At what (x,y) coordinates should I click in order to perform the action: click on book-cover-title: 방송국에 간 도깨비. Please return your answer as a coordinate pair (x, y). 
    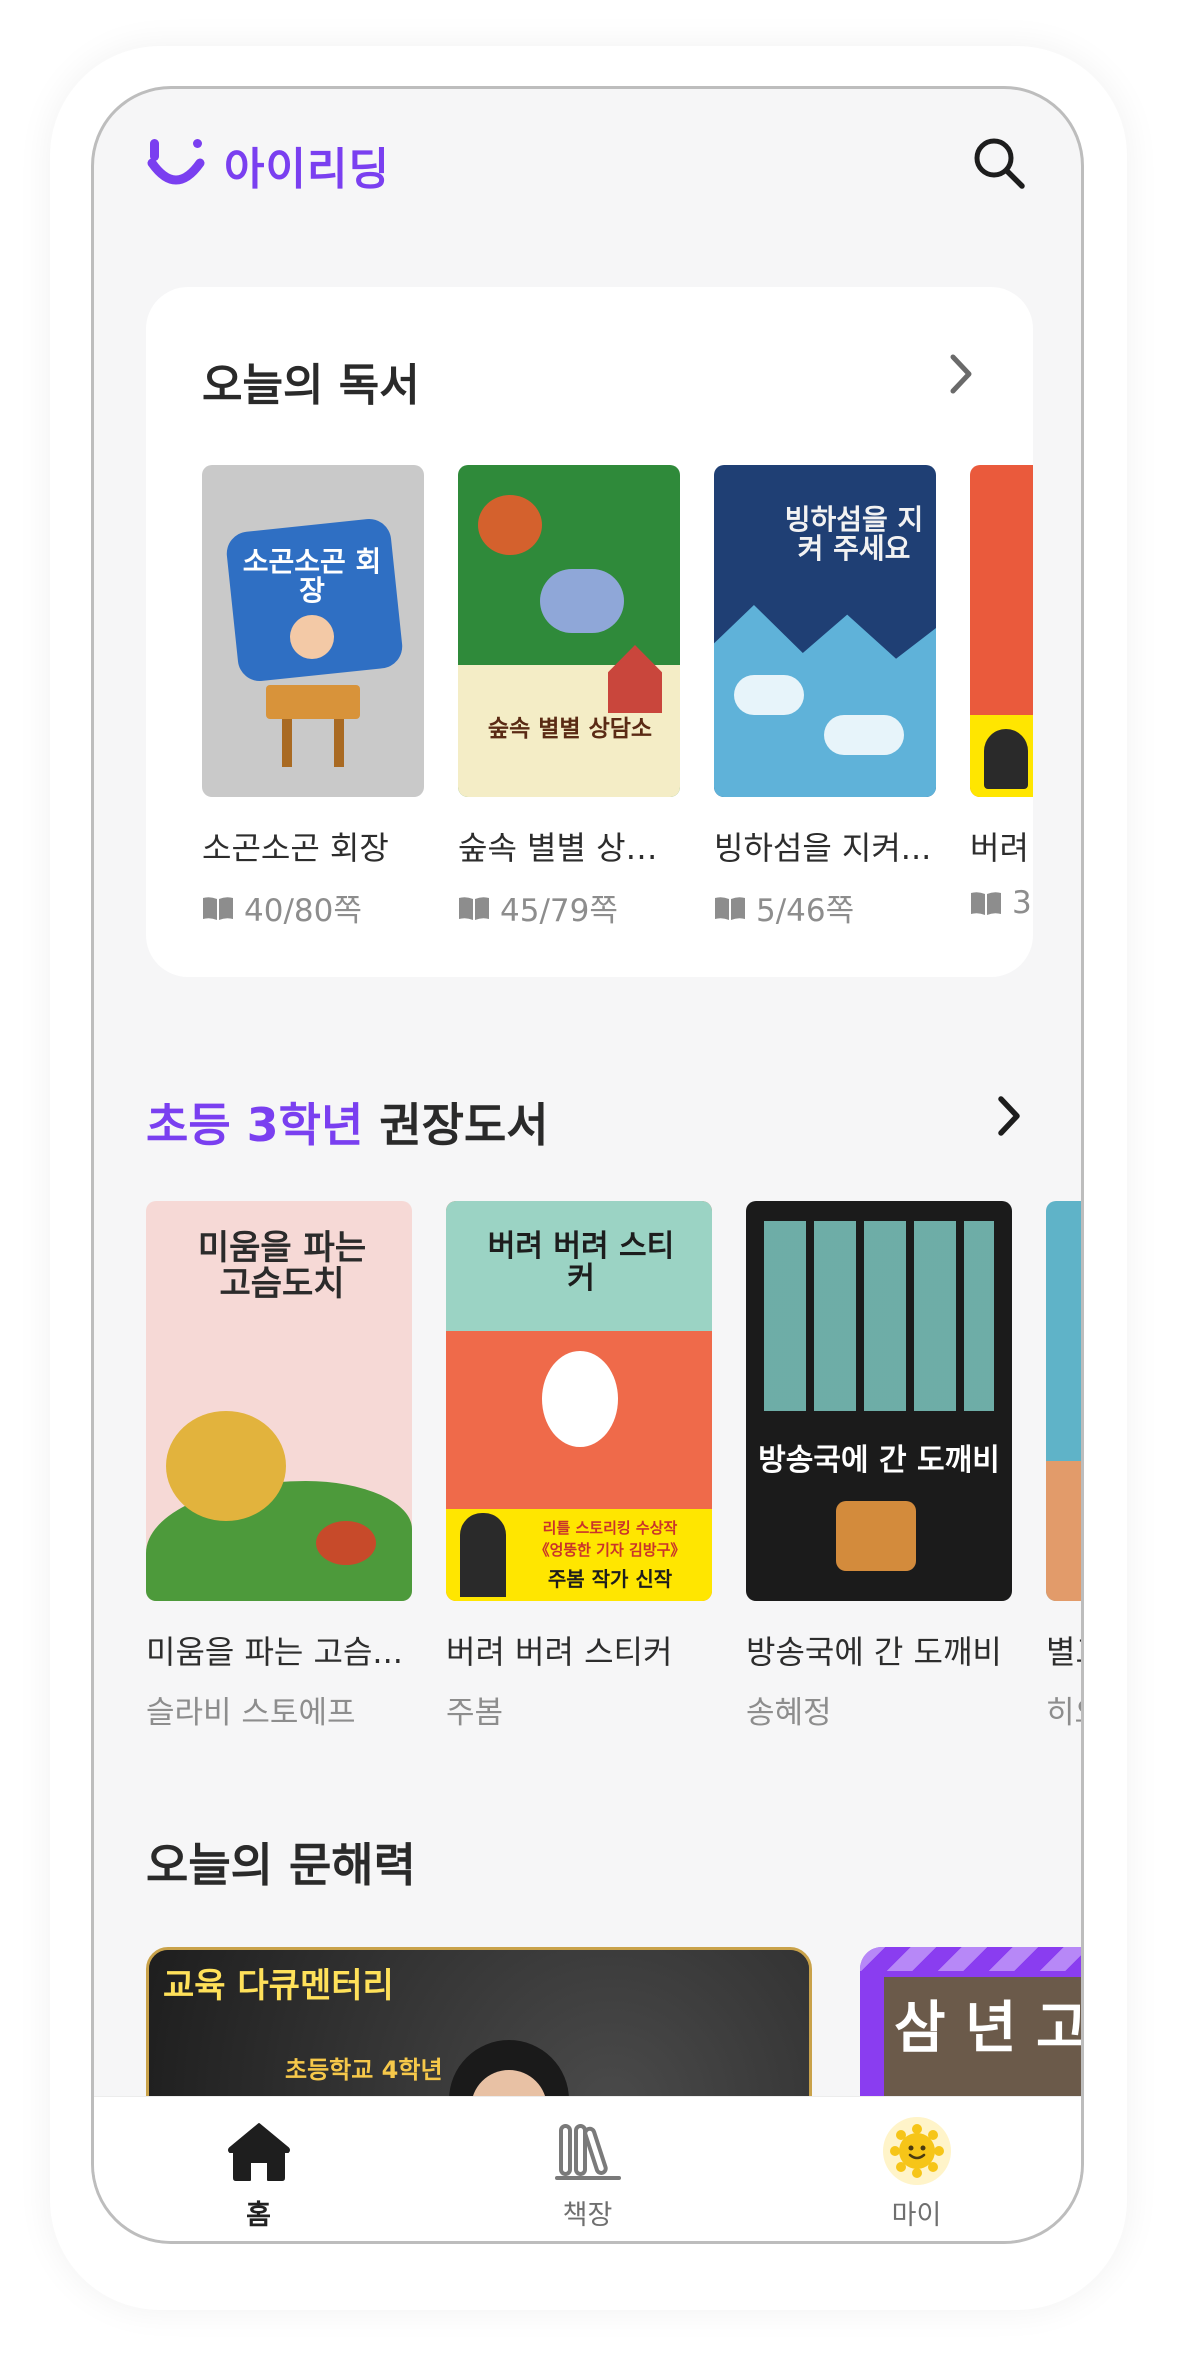
    Looking at the image, I should click on (879, 1460).